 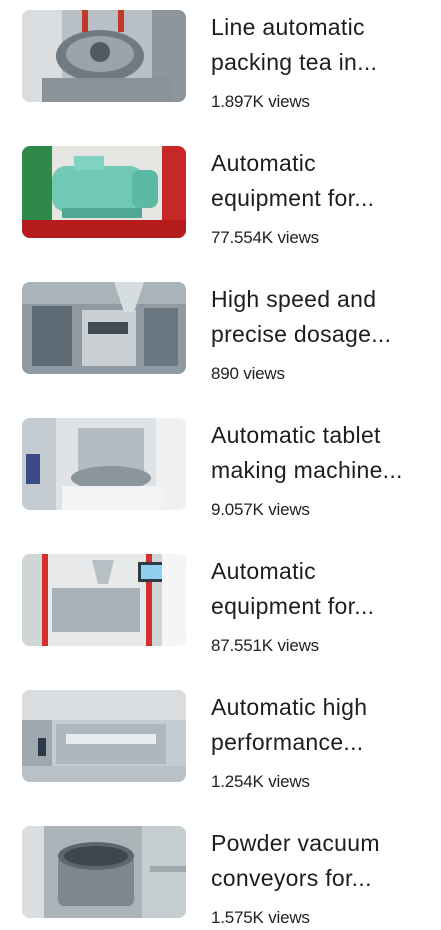 What do you see at coordinates (265, 645) in the screenshot?
I see `view-count: 87.551K views` at bounding box center [265, 645].